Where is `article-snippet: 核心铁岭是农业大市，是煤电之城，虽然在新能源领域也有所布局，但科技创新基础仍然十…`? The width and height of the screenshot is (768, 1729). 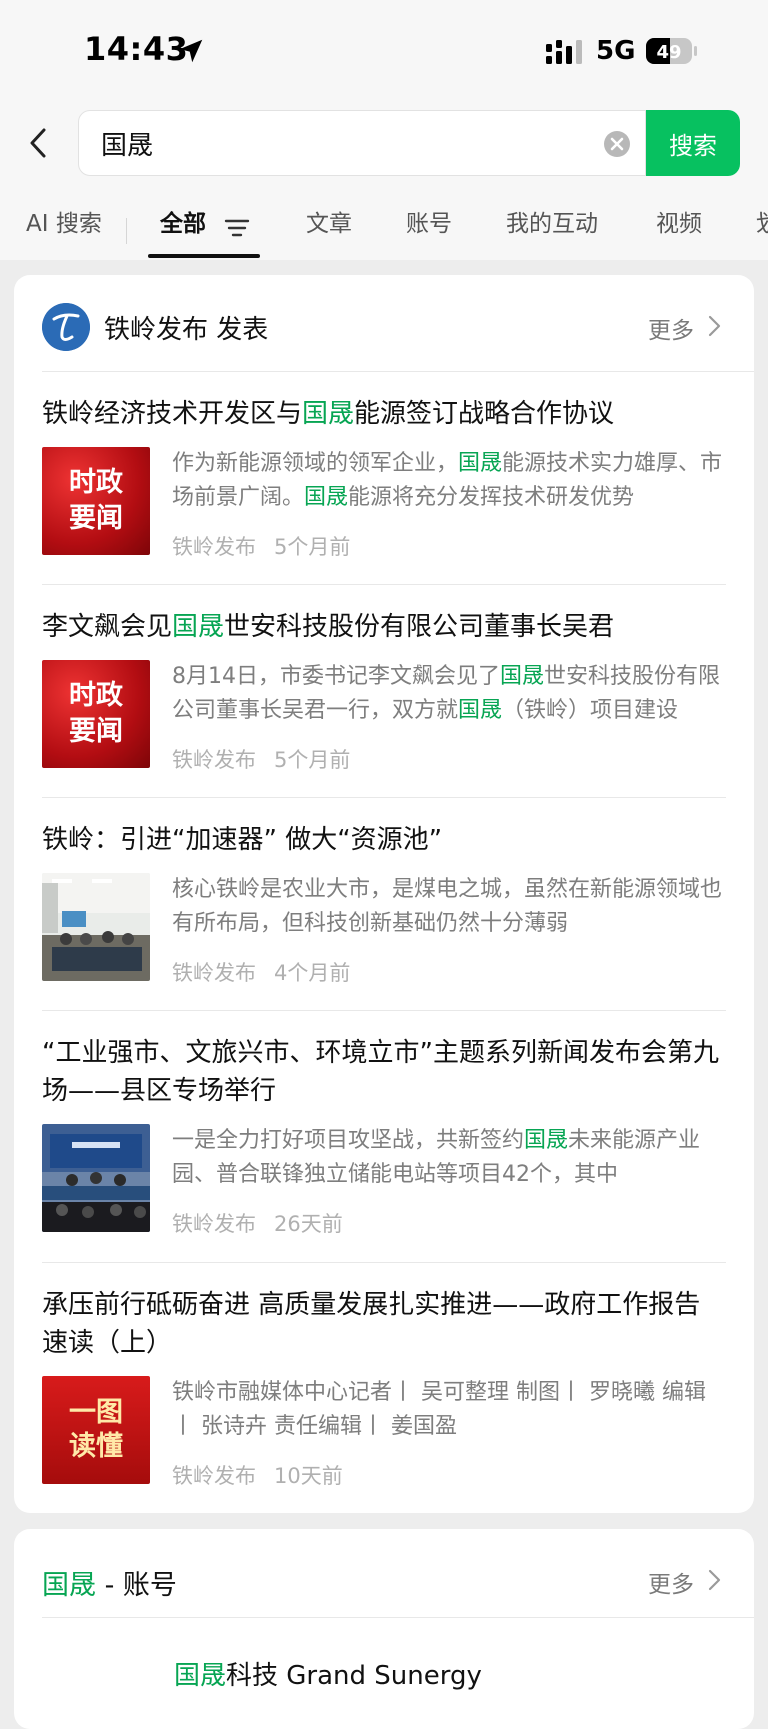 article-snippet: 核心铁岭是农业大市，是煤电之城，虽然在新能源领域也有所布局，但科技创新基础仍然十… is located at coordinates (447, 906).